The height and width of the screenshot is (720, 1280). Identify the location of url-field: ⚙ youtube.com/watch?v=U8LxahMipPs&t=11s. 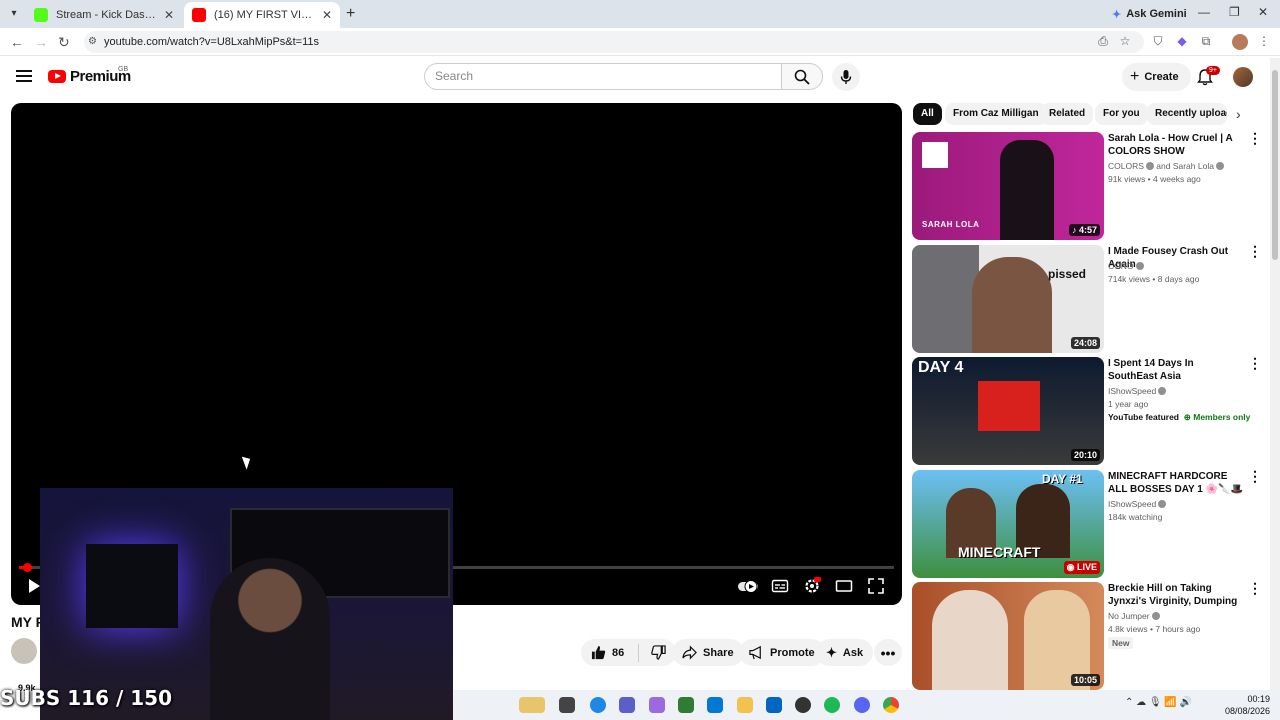
(614, 42).